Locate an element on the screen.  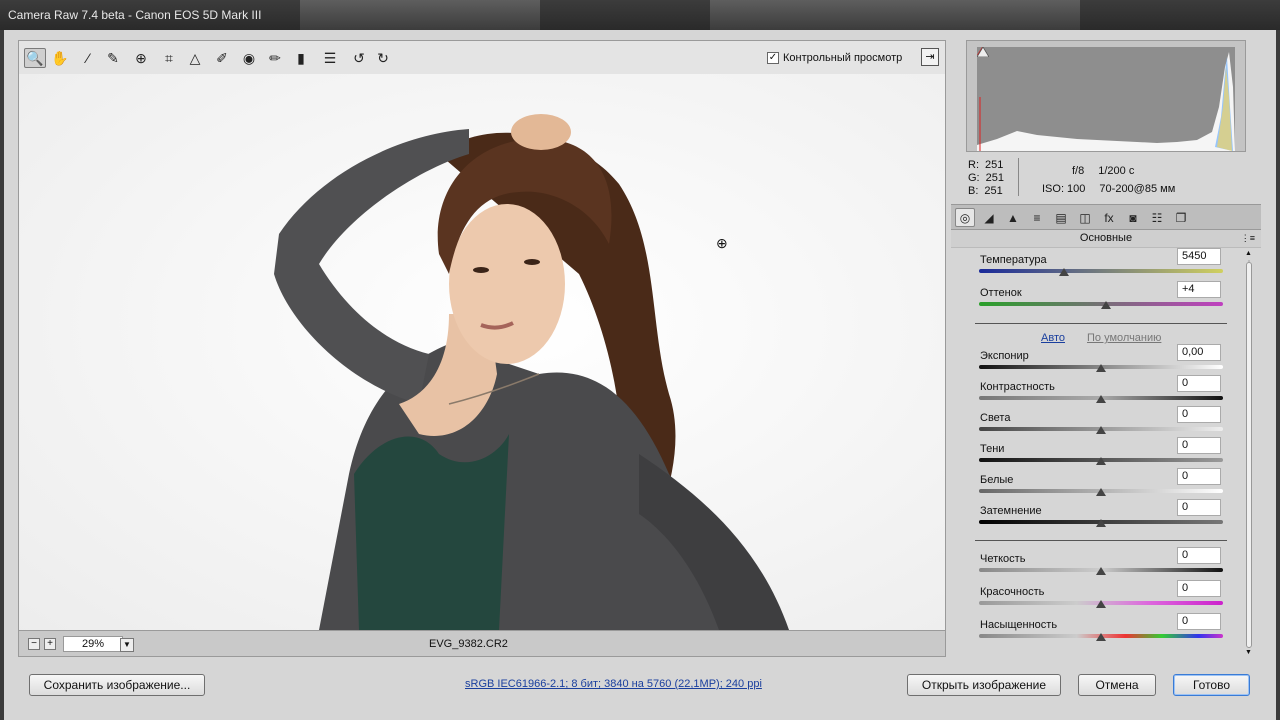
default-link: По умолчанию is located at coordinates (1124, 338).